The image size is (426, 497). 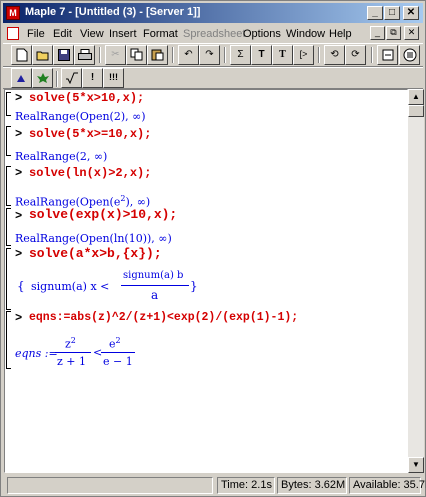 I want to click on stop-icon, so click(x=409, y=55).